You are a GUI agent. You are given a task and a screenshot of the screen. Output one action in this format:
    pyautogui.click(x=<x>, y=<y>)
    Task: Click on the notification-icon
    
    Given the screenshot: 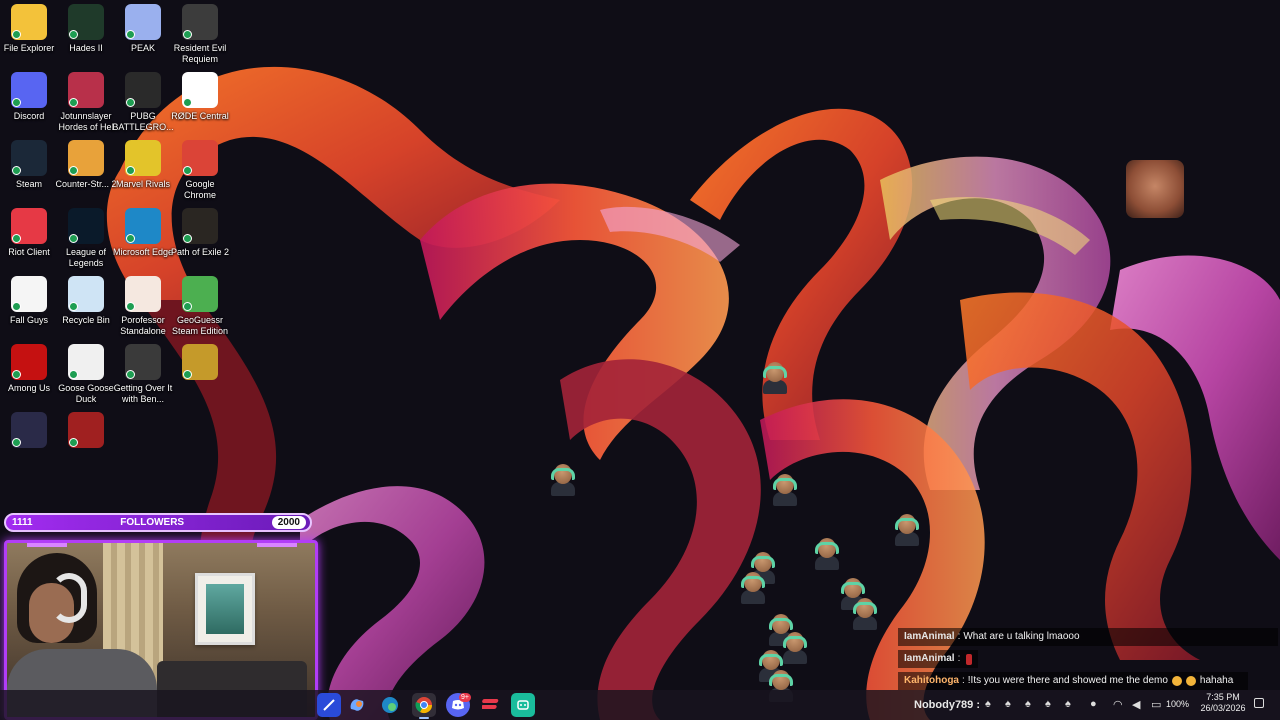 What is the action you would take?
    pyautogui.click(x=1259, y=703)
    